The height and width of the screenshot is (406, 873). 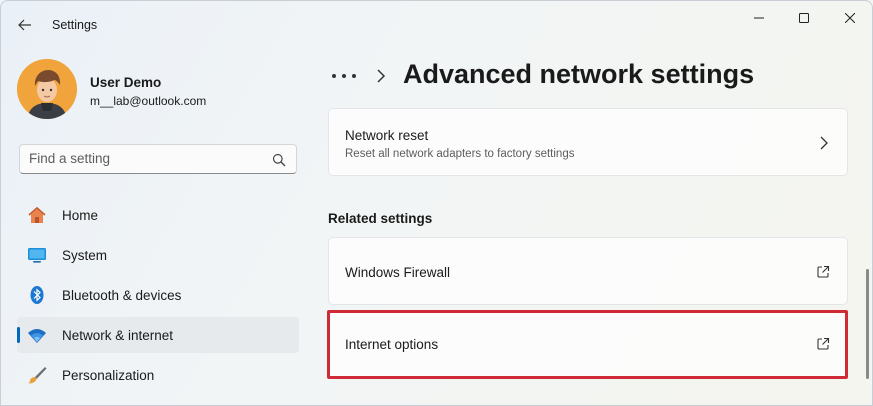 What do you see at coordinates (37, 214) in the screenshot?
I see `home-icon` at bounding box center [37, 214].